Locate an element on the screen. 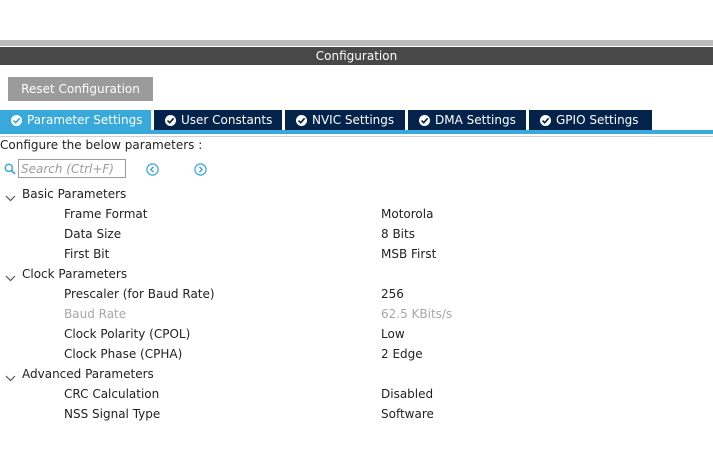 The width and height of the screenshot is (713, 474). reset-configuration-button: Reset Configuration is located at coordinates (80, 89).